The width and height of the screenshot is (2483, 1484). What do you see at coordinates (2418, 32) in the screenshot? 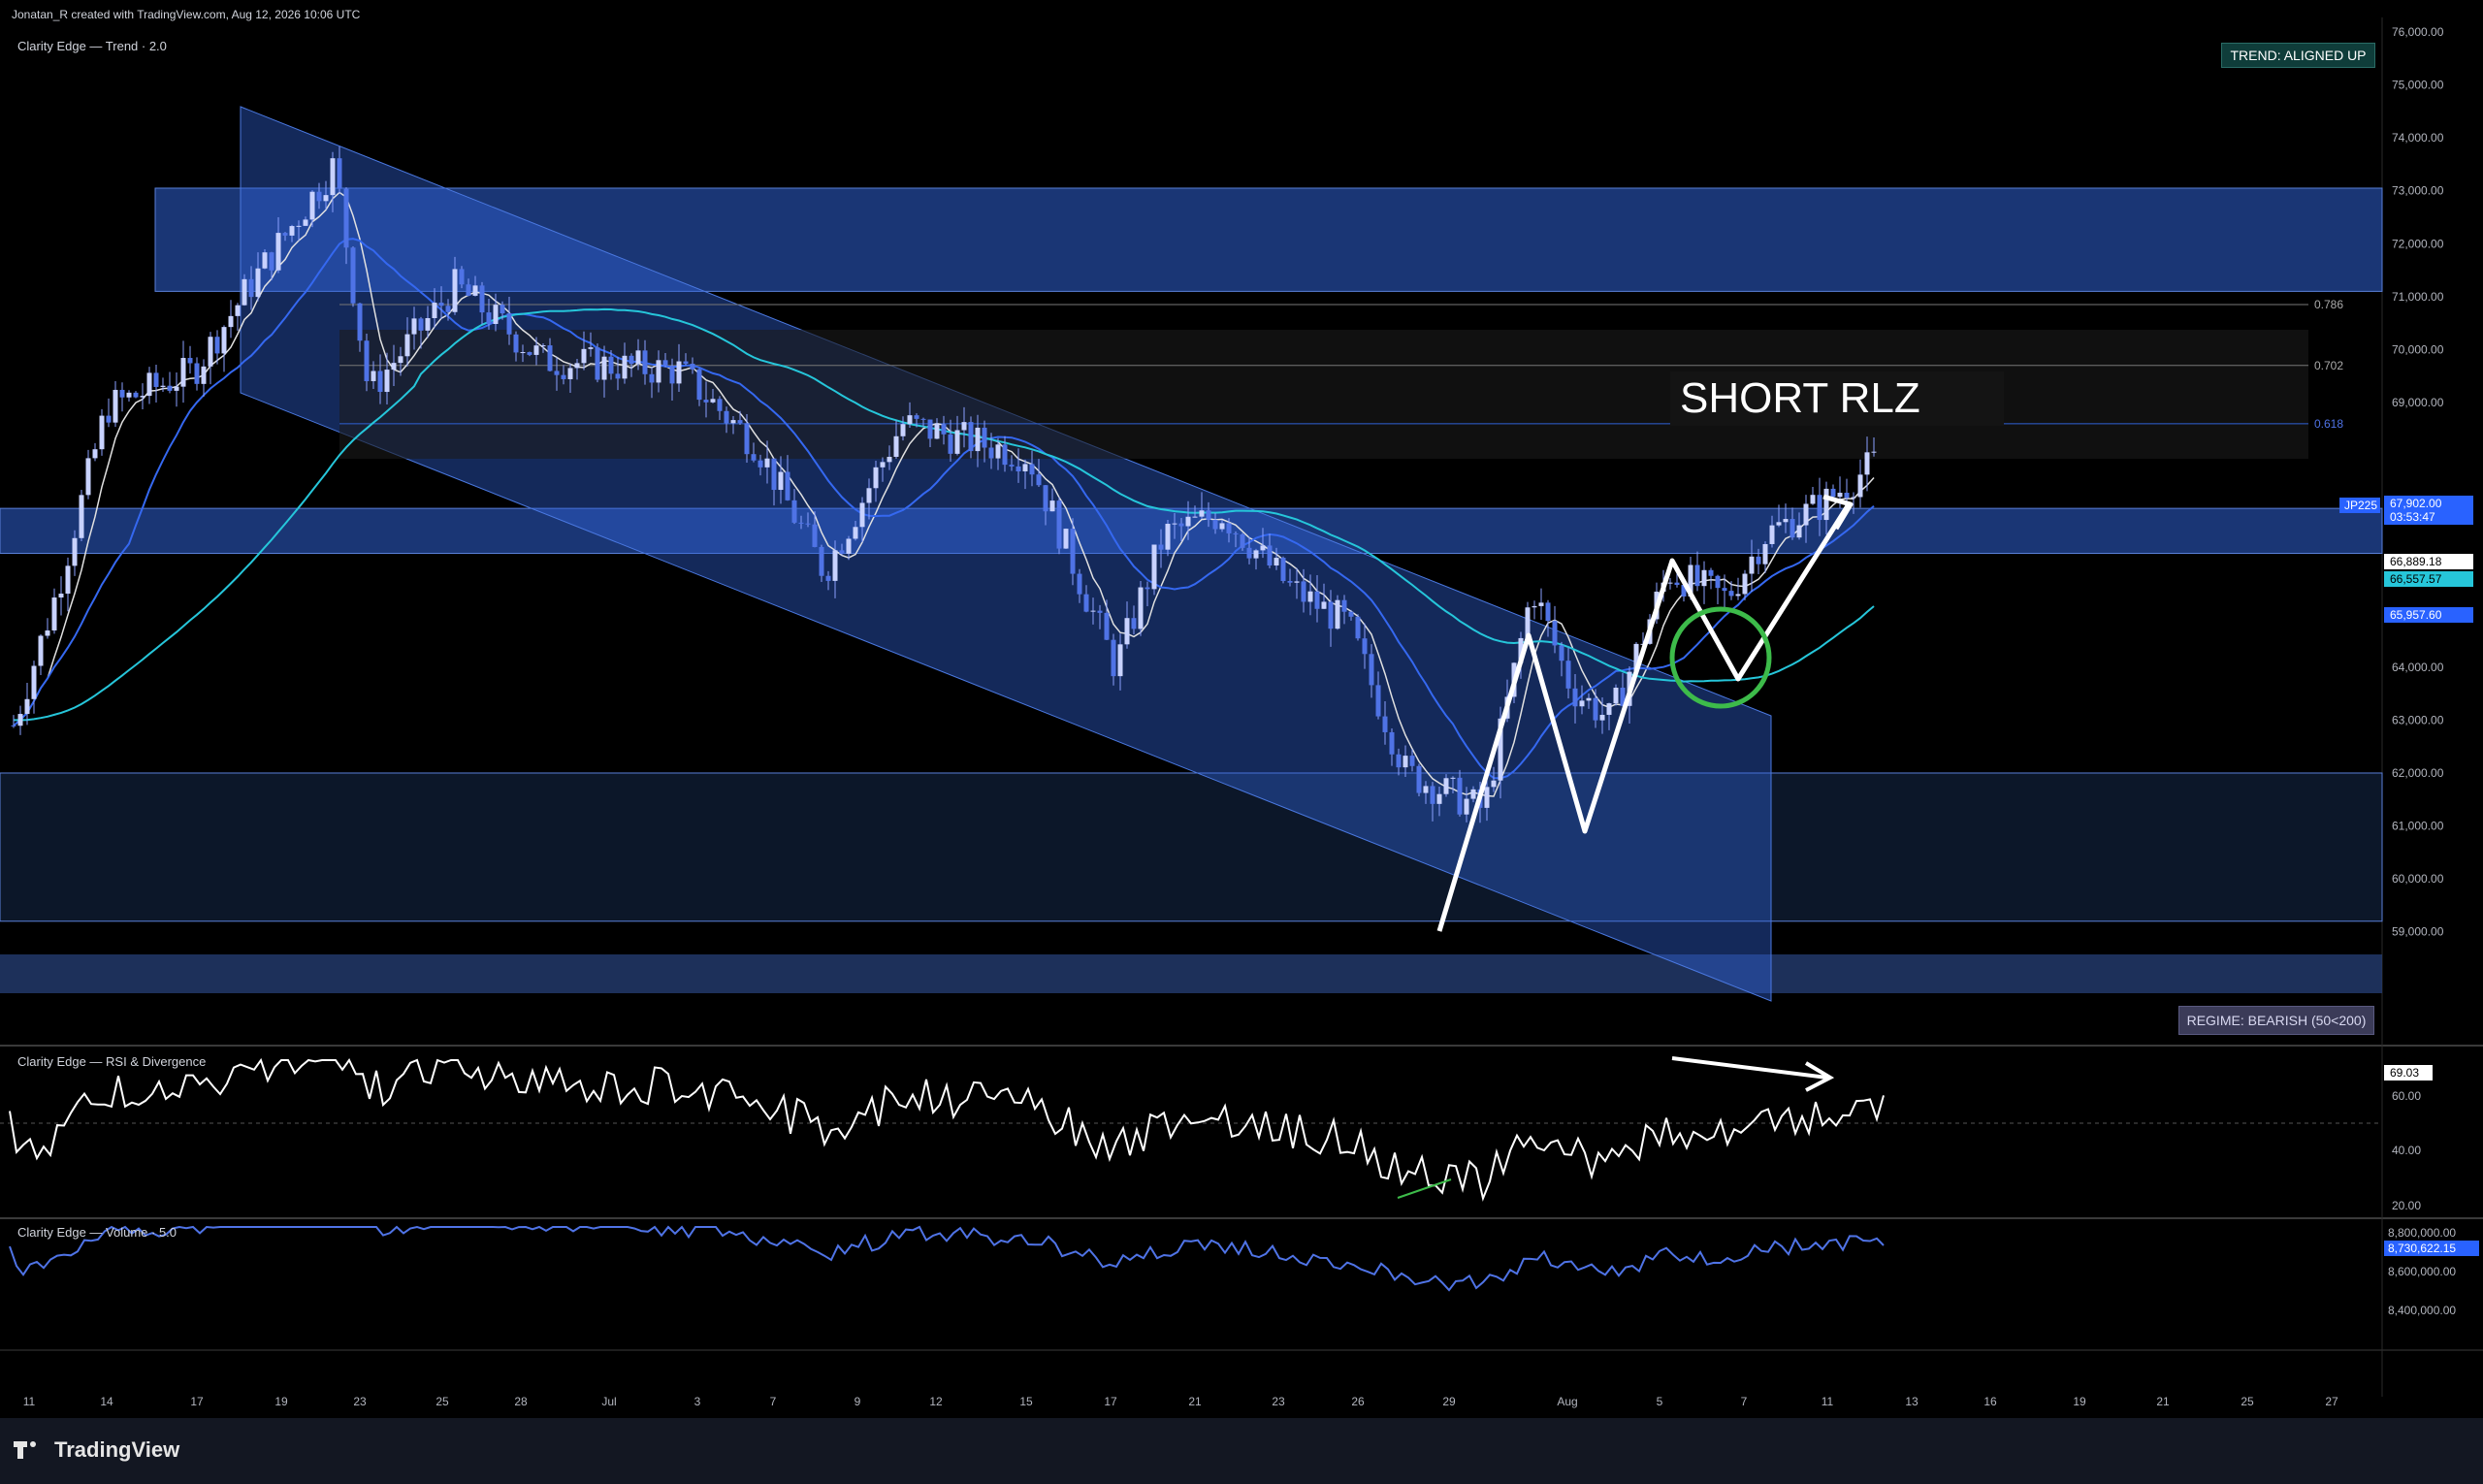
I see `price-tick: 76,000.00` at bounding box center [2418, 32].